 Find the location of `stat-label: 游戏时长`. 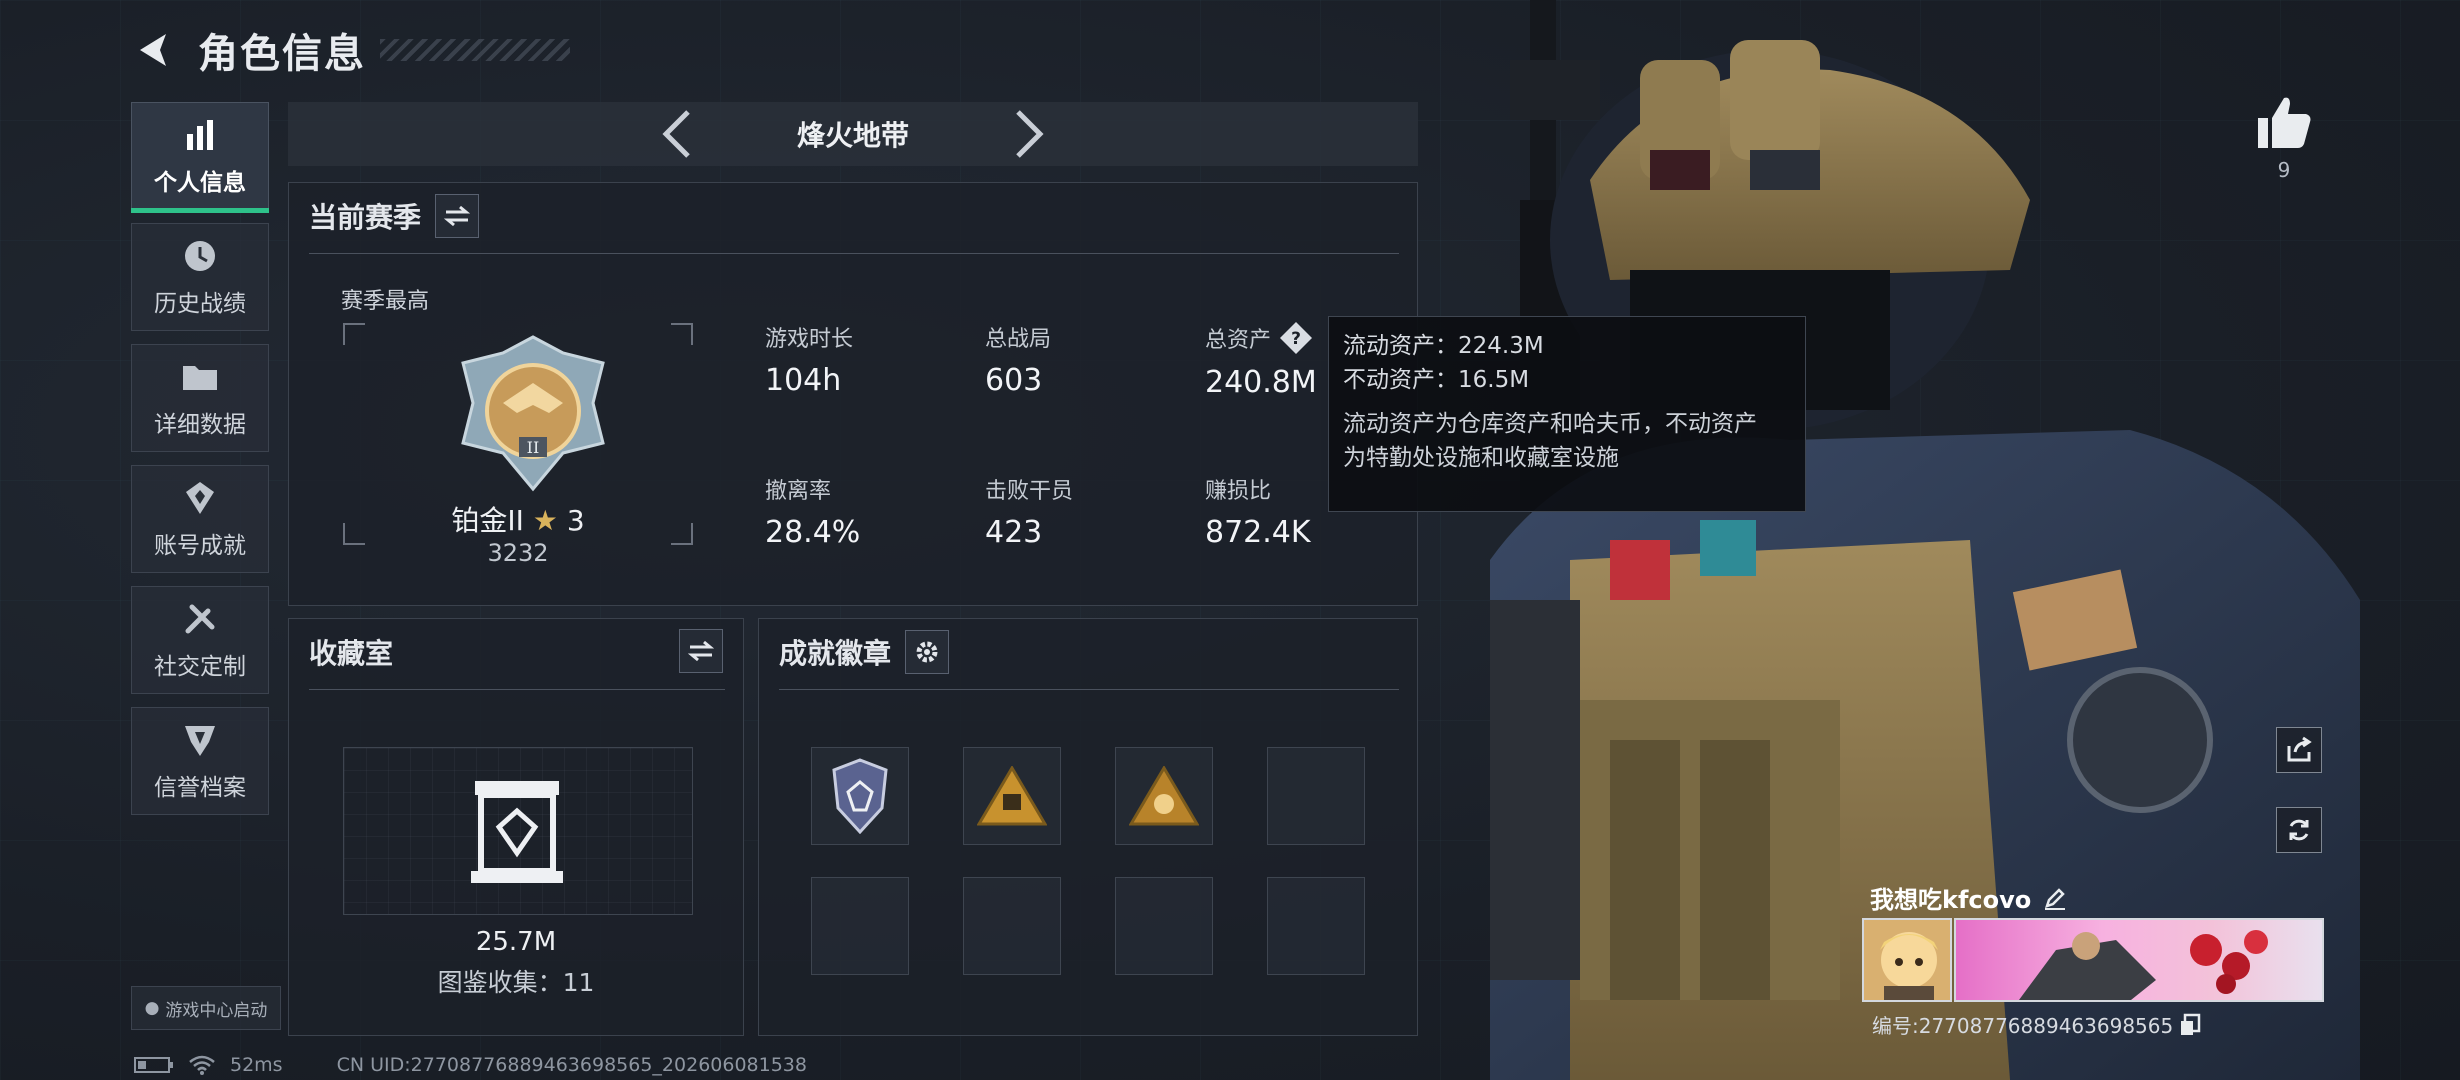

stat-label: 游戏时长 is located at coordinates (809, 339).